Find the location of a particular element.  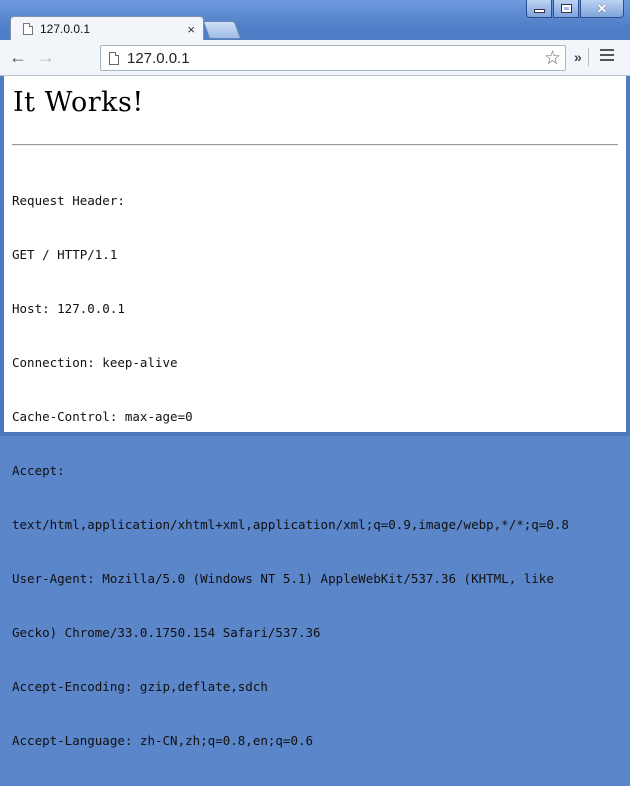

forward-button: → is located at coordinates (46, 58).